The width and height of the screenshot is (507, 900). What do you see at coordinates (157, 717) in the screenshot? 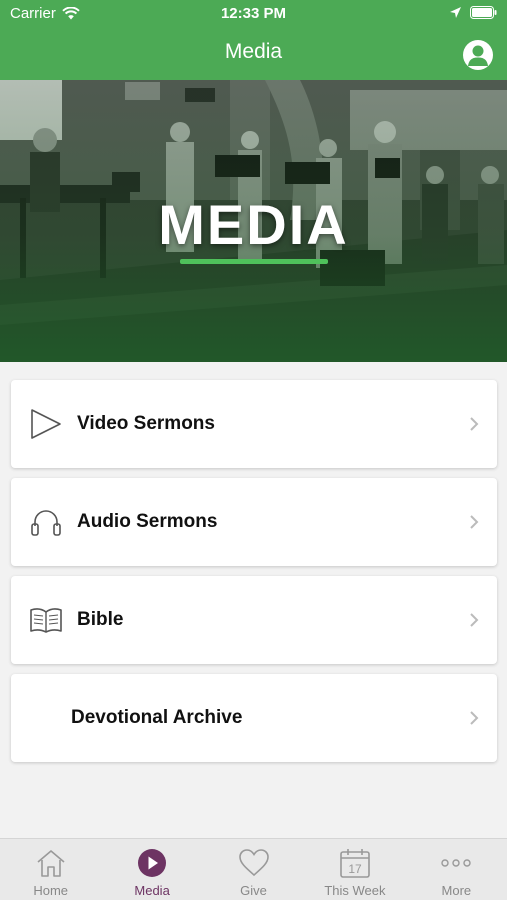
I see `devotional-archive-label: Devotional Archive` at bounding box center [157, 717].